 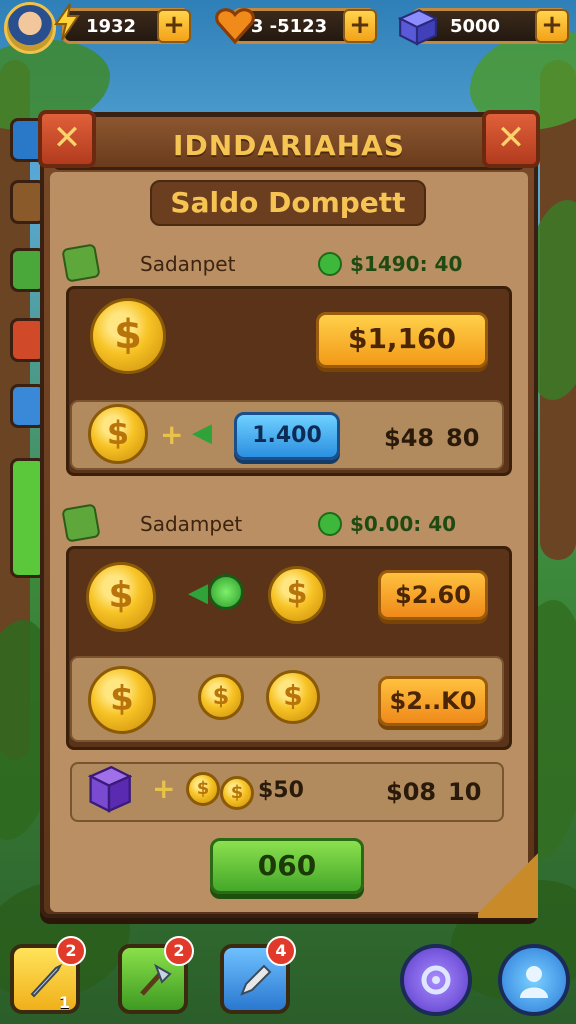 I want to click on add-gems-button: +, so click(x=552, y=26).